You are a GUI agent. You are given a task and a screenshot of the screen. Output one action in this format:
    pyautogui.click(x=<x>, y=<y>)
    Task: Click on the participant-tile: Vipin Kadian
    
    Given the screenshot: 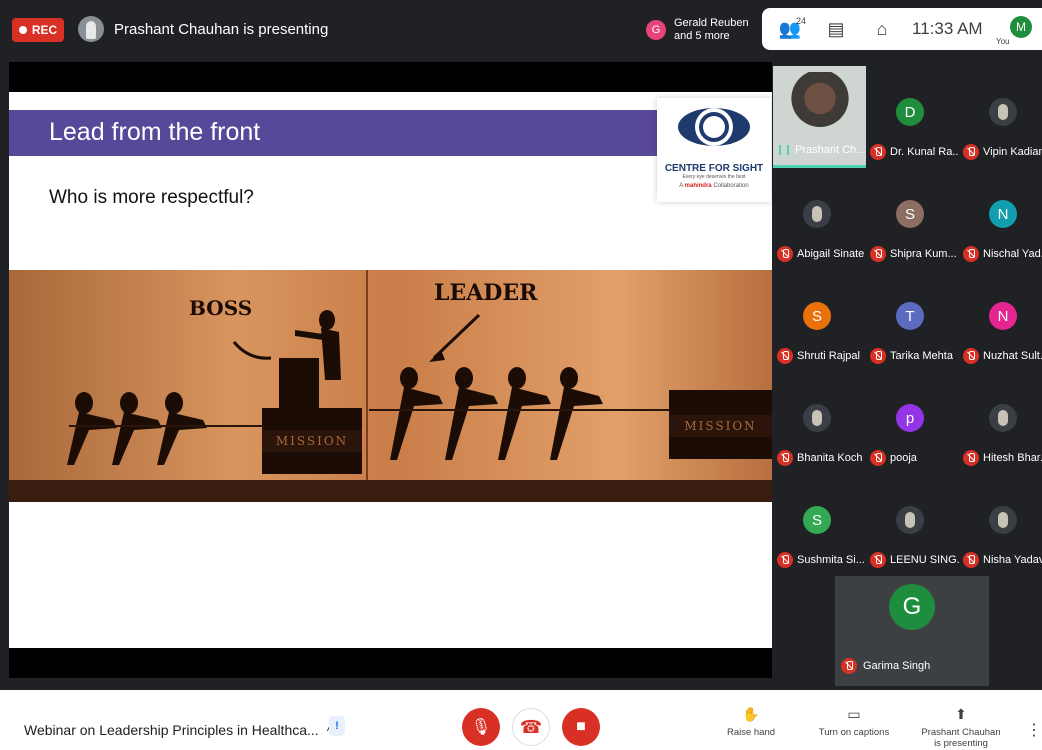 What is the action you would take?
    pyautogui.click(x=1000, y=117)
    